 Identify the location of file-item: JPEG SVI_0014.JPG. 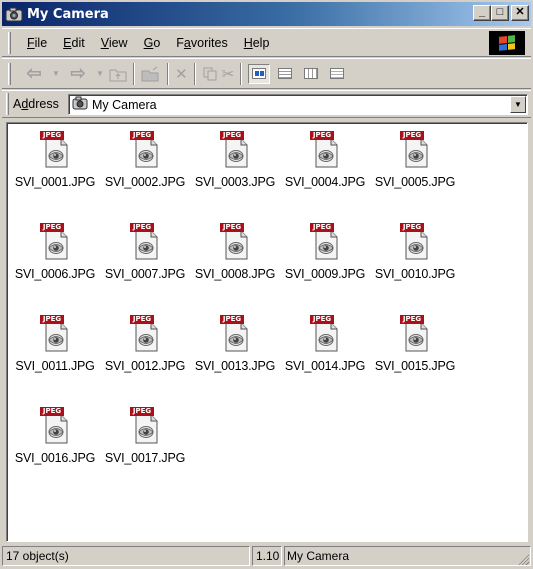
(325, 343).